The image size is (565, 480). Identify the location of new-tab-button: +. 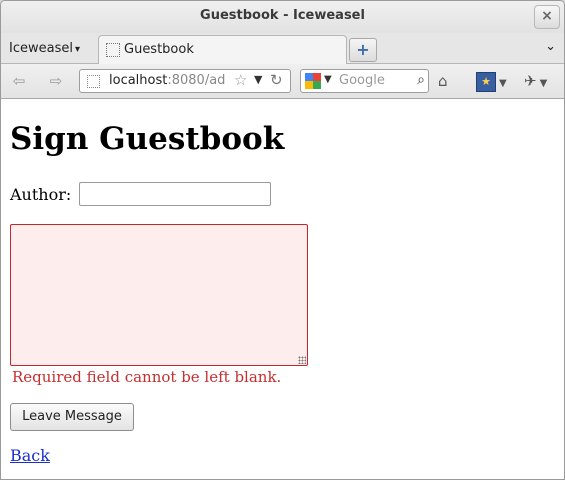
(363, 50).